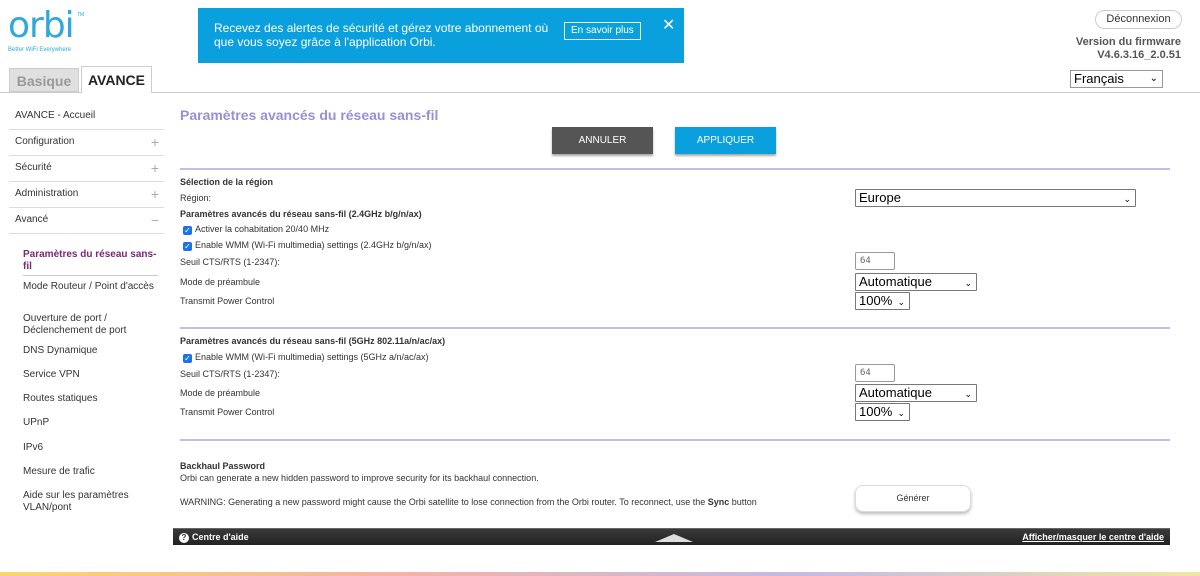 The image size is (1200, 576). Describe the element at coordinates (90, 375) in the screenshot. I see `sidebar-subitem-vpn-service: Service VPN` at that location.